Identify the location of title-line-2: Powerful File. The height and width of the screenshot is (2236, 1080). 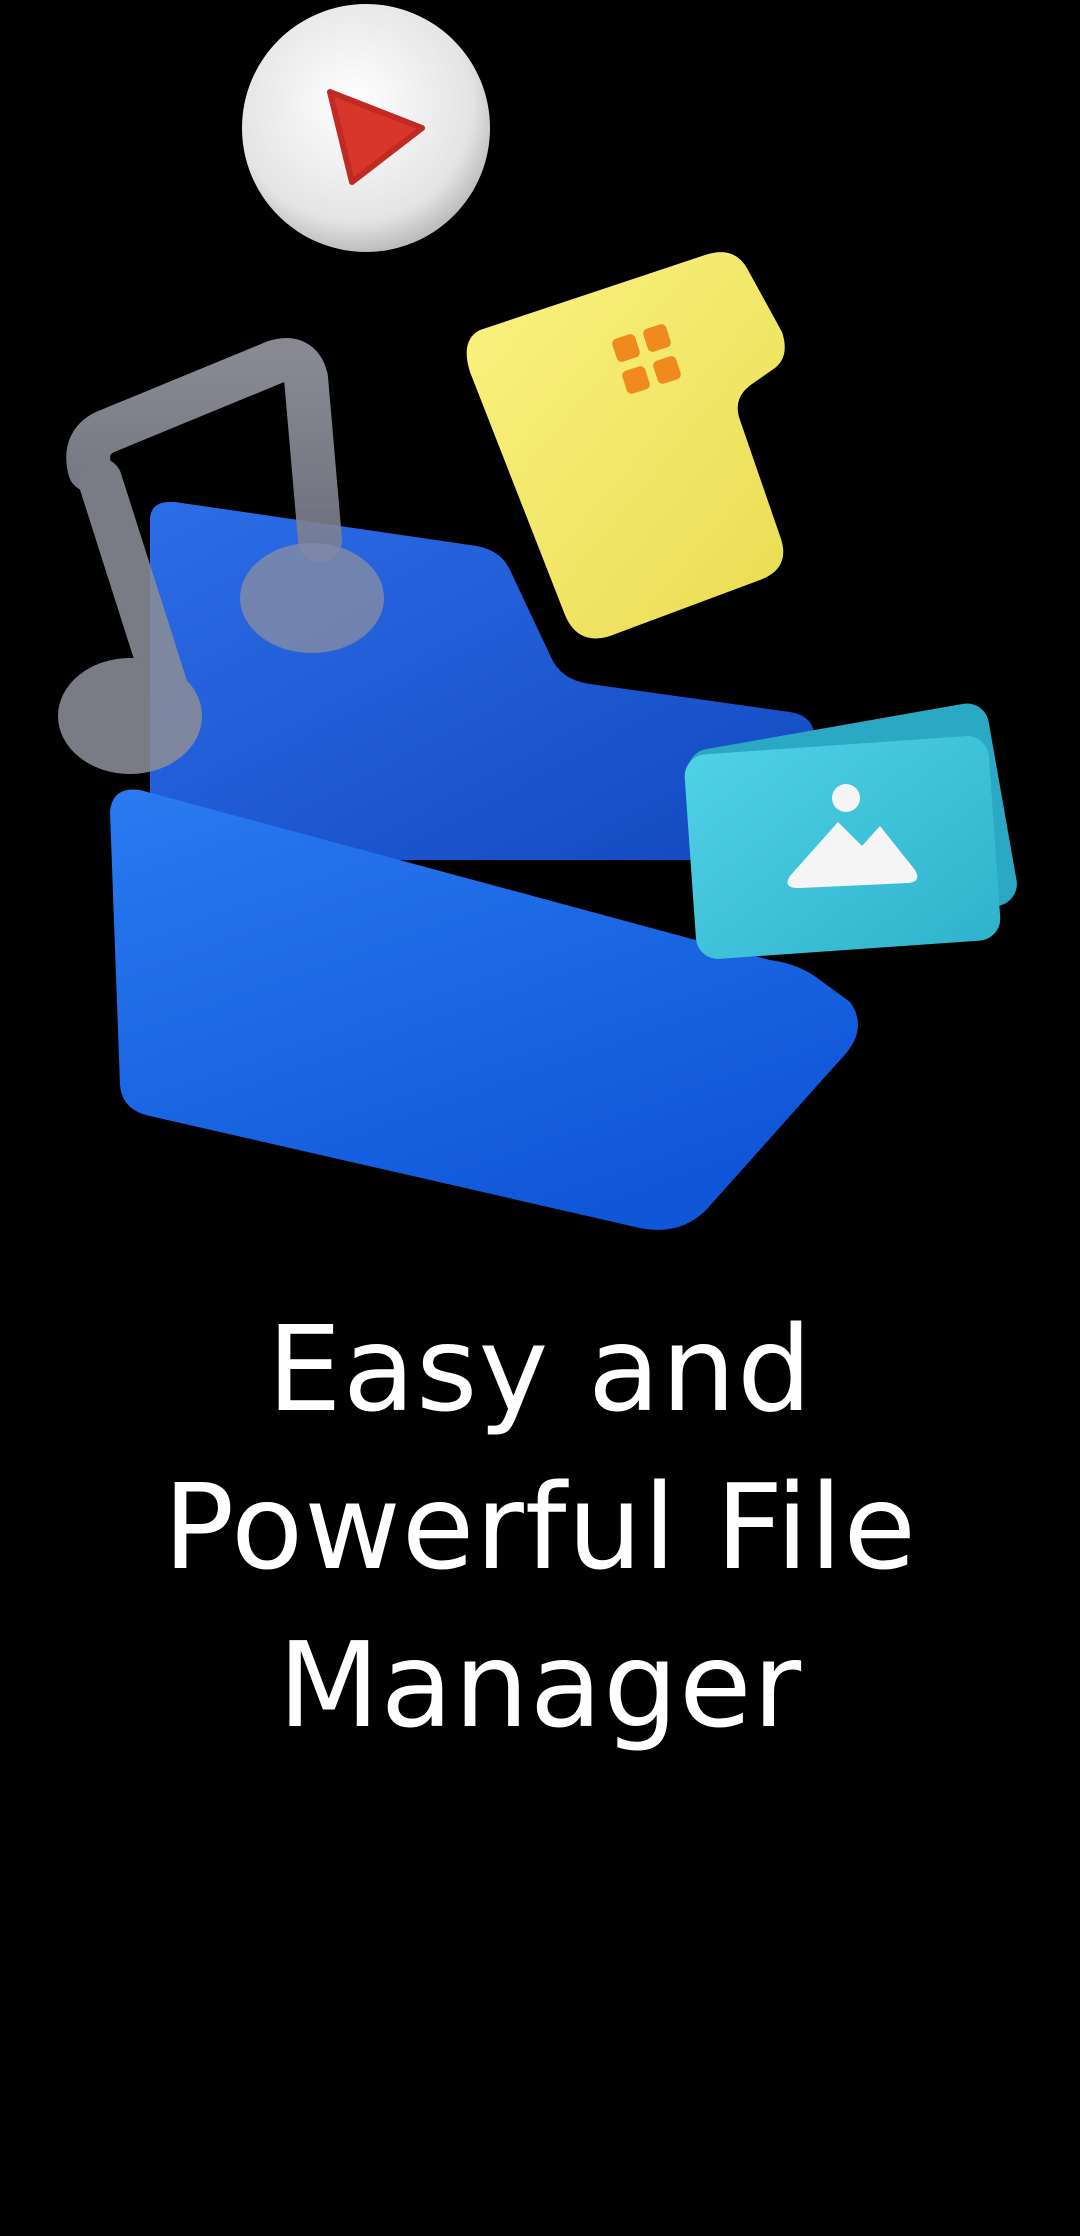
(540, 1527).